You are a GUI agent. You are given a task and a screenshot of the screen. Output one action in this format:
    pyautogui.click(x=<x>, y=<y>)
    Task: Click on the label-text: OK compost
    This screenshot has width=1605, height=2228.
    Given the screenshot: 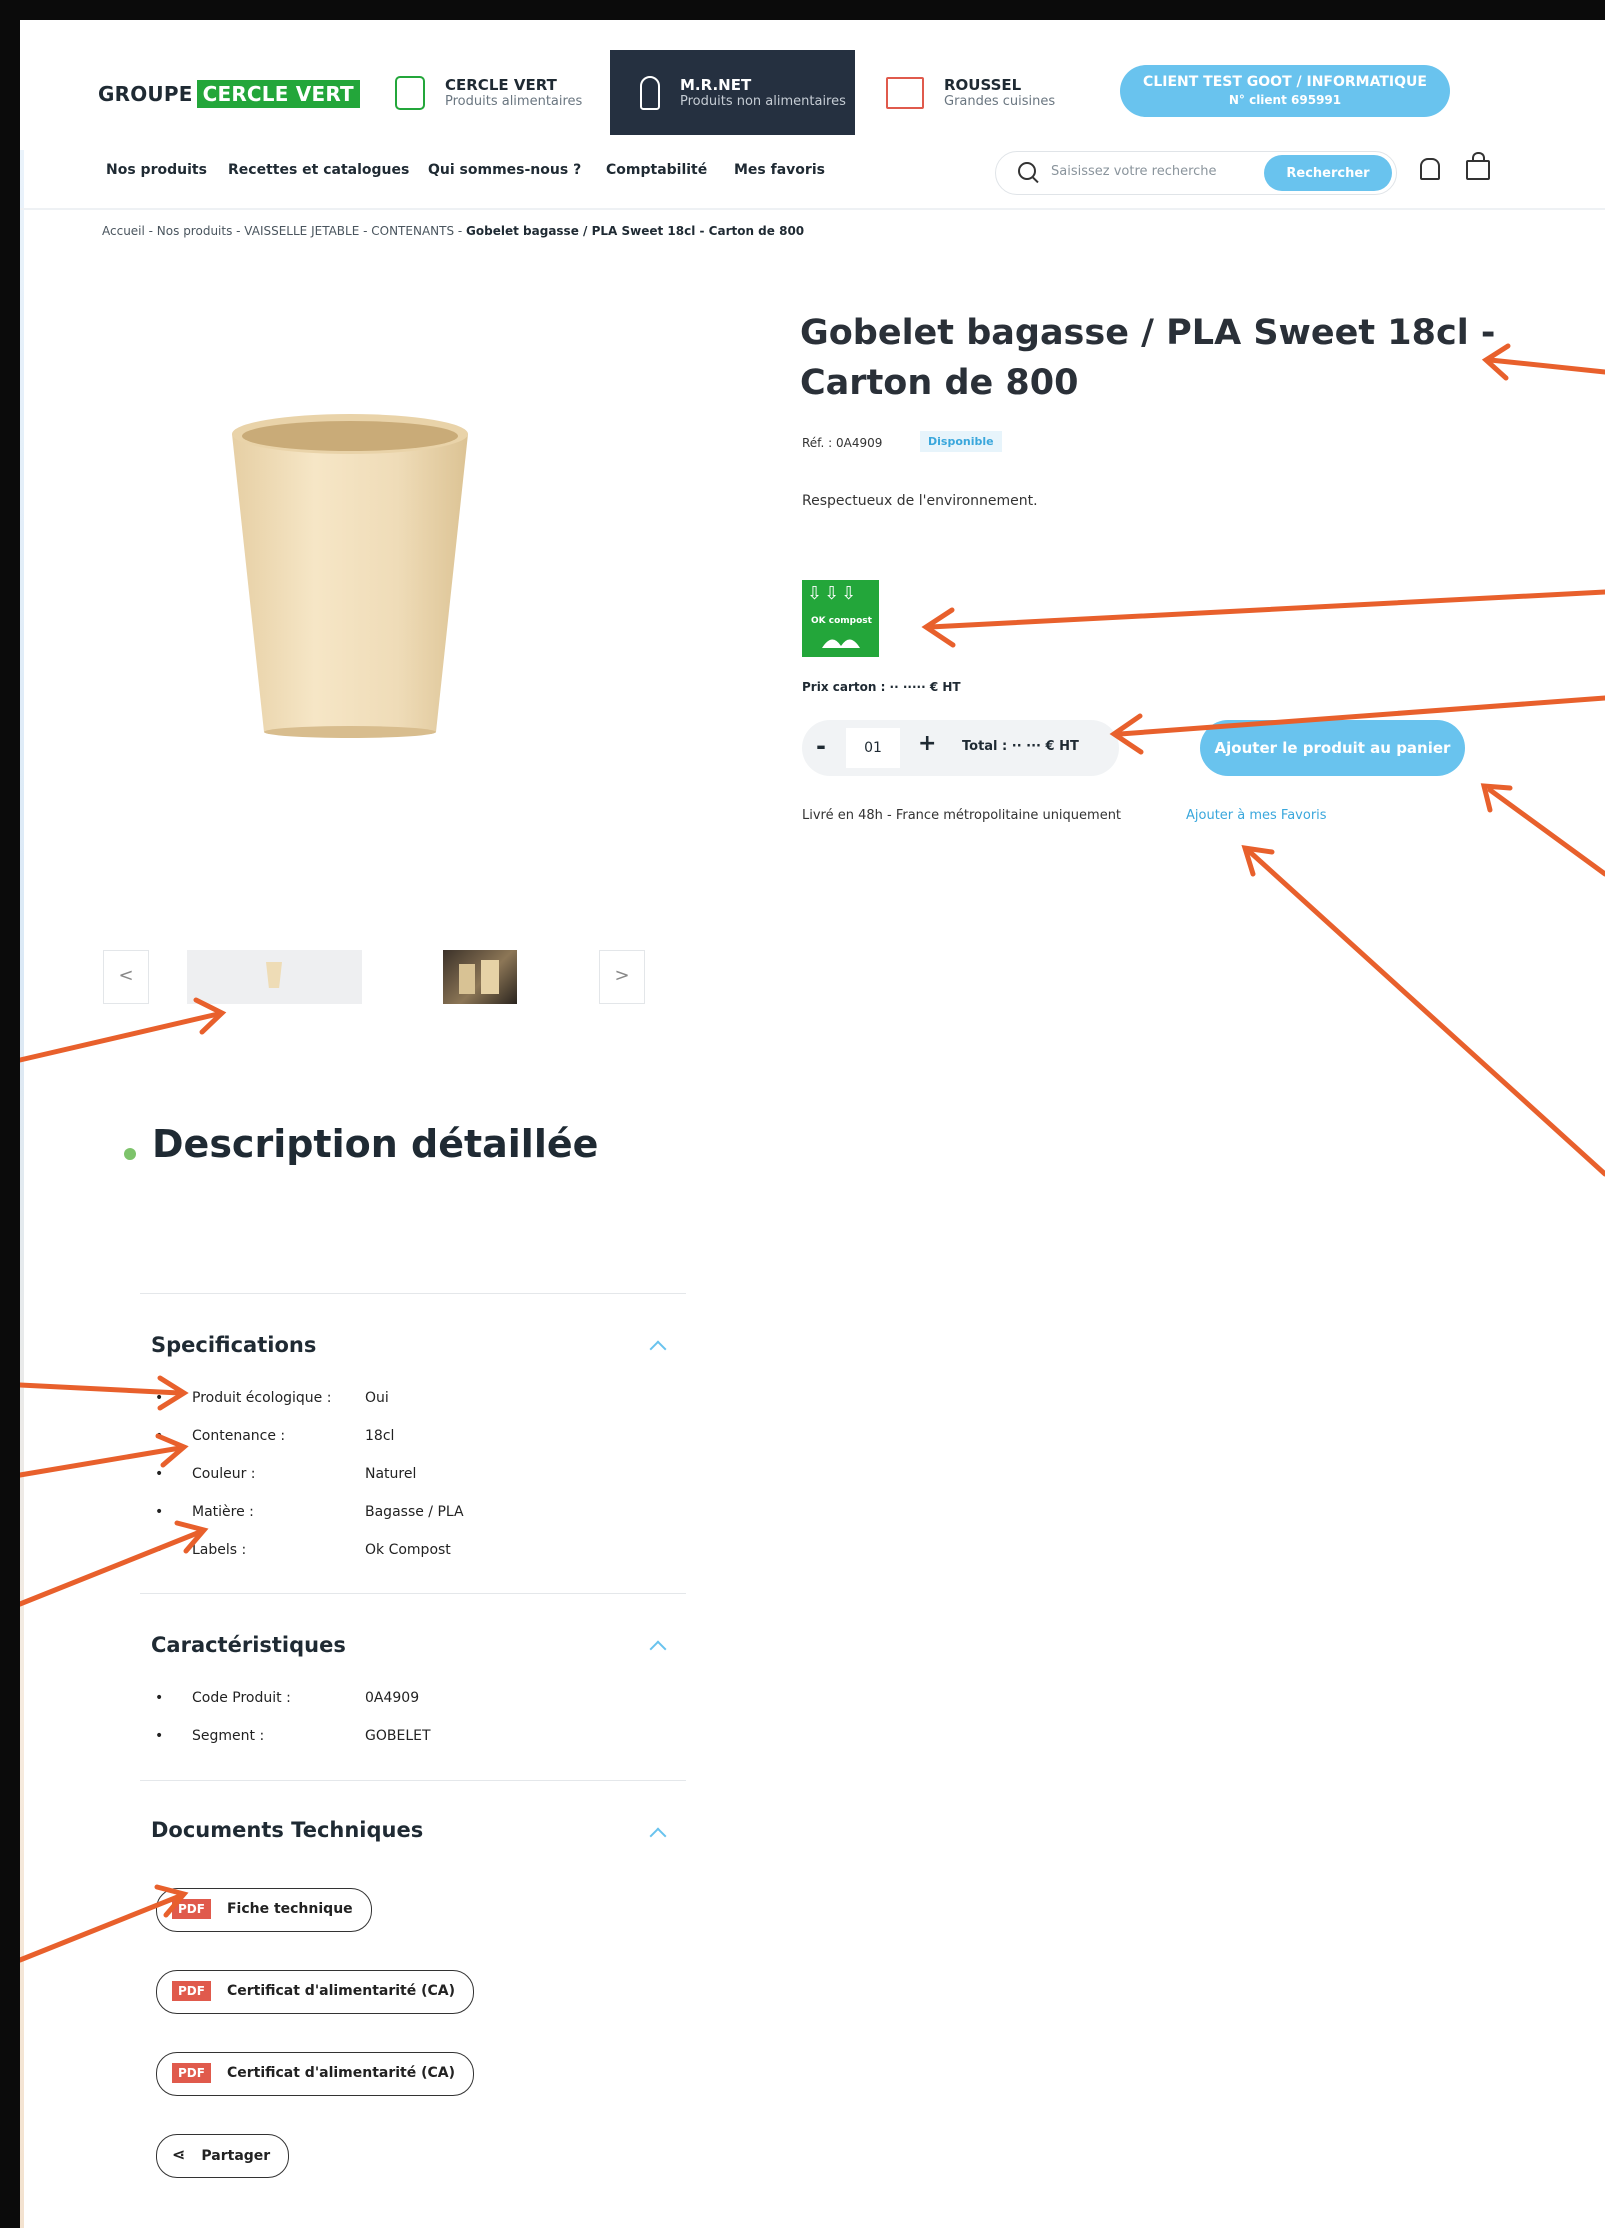 What is the action you would take?
    pyautogui.click(x=841, y=621)
    